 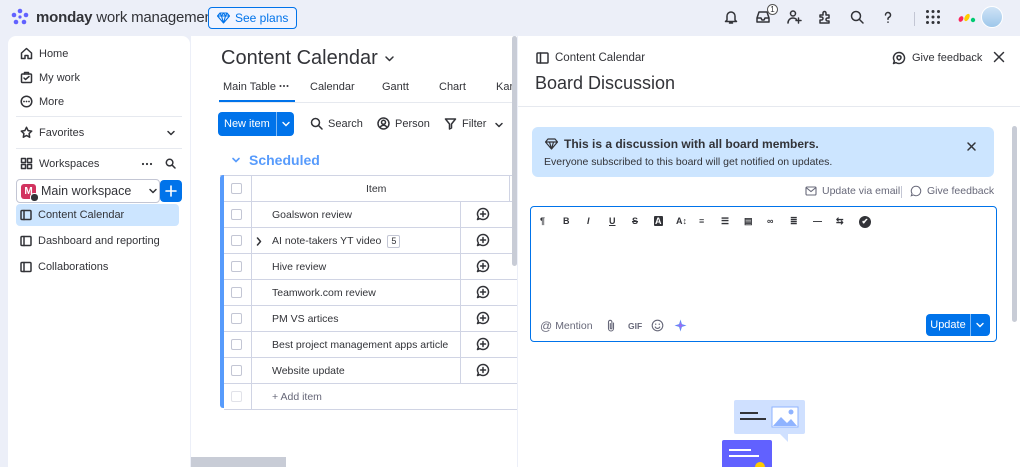 I want to click on panel-breadcrumb: Content Calendar, so click(x=590, y=58).